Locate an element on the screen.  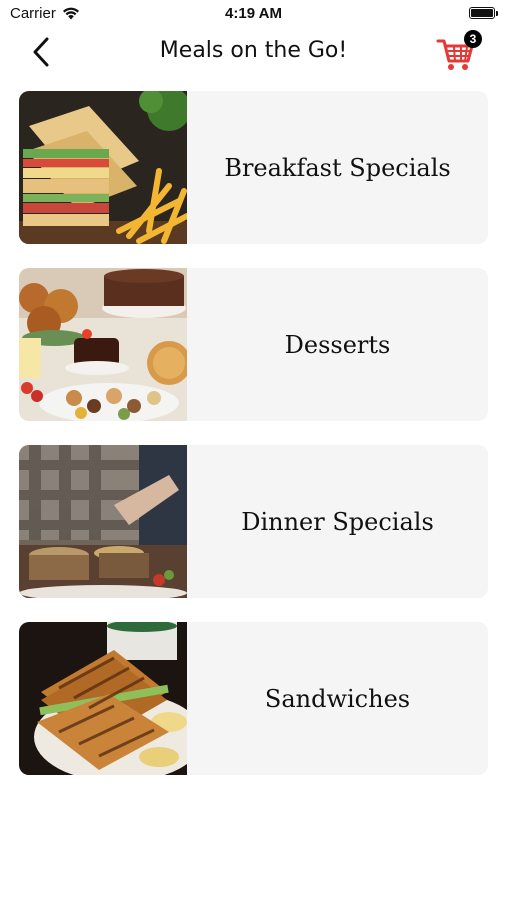
sandwiches-image is located at coordinates (103, 698).